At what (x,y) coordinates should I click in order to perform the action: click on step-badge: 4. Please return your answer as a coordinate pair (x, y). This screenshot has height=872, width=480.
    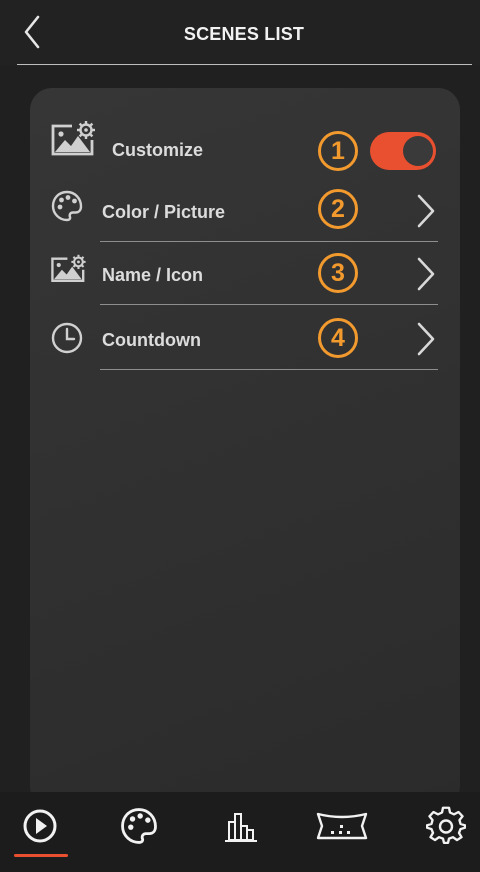
    Looking at the image, I should click on (338, 338).